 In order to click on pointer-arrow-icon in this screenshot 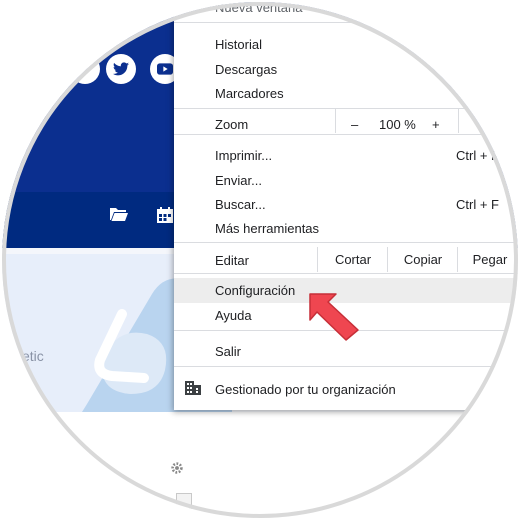, I will do `click(334, 318)`.